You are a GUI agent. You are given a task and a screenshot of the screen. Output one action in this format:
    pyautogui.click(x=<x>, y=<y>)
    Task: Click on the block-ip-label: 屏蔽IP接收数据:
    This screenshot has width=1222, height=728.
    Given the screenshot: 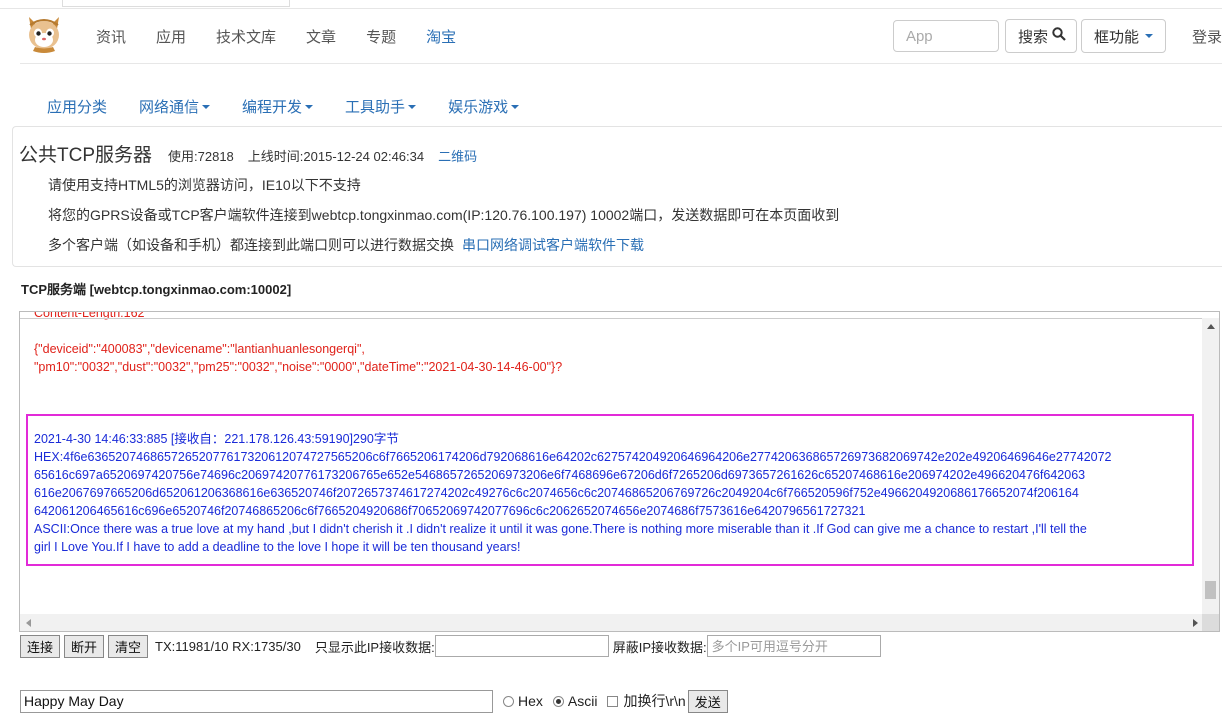 What is the action you would take?
    pyautogui.click(x=659, y=647)
    